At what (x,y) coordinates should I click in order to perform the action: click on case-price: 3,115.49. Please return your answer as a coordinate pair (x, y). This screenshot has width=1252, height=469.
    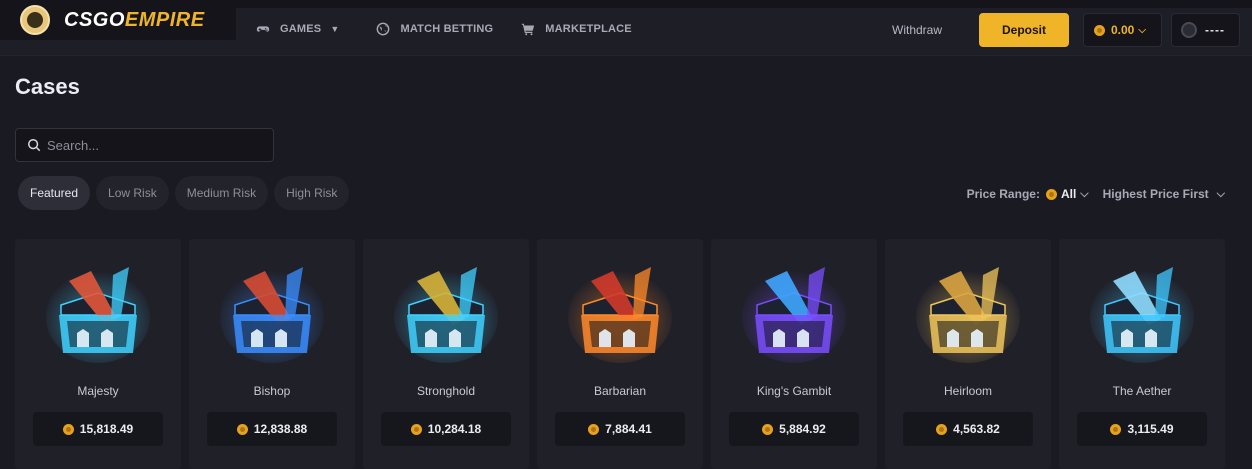
    Looking at the image, I should click on (1142, 429).